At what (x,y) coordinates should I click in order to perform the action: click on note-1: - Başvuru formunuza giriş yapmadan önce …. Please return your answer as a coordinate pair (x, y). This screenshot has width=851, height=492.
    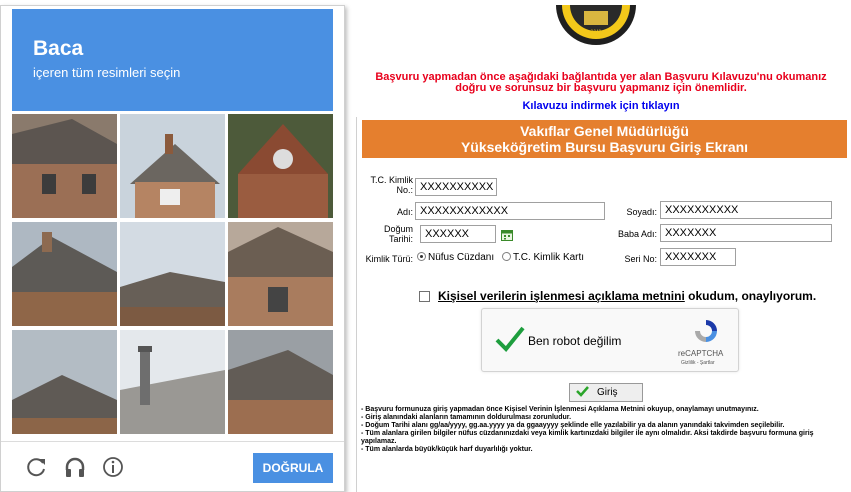
    Looking at the image, I should click on (560, 409).